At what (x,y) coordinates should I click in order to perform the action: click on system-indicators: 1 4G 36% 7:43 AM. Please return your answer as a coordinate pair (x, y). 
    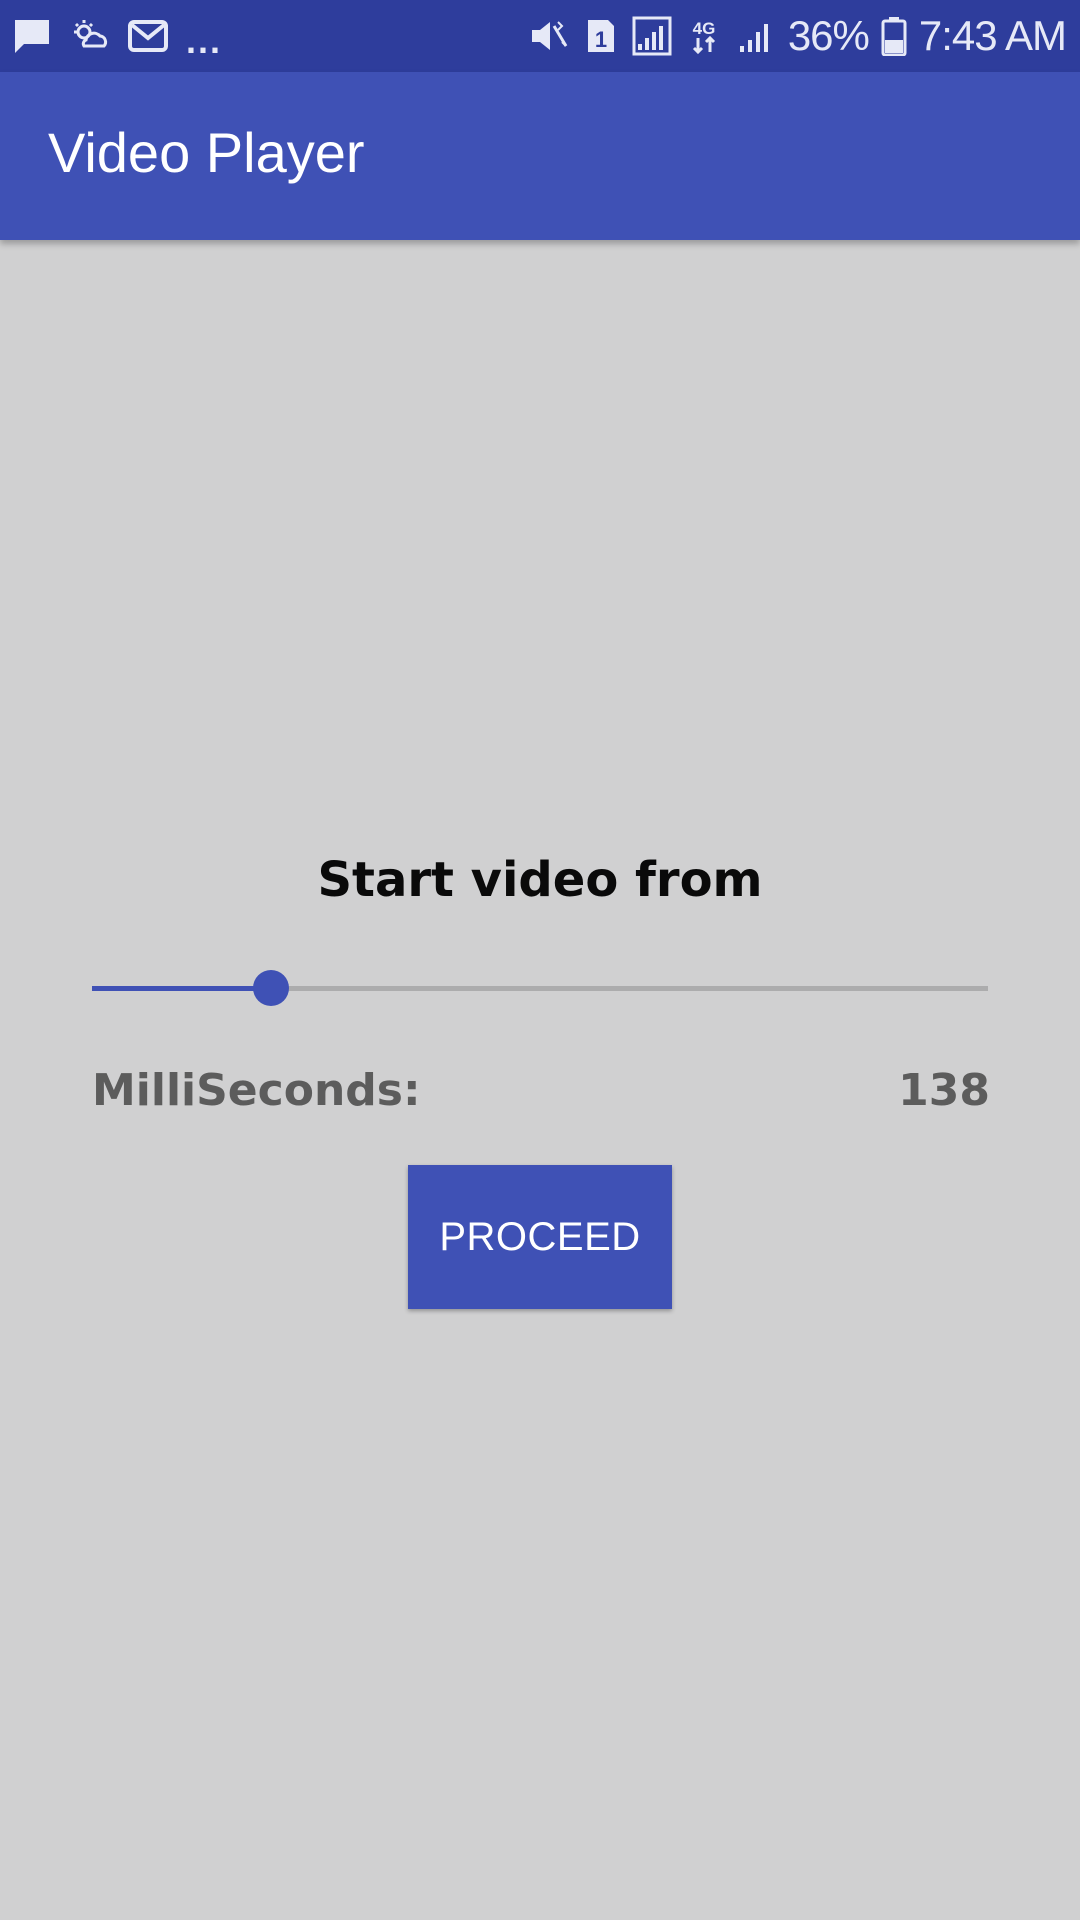
    Looking at the image, I should click on (797, 36).